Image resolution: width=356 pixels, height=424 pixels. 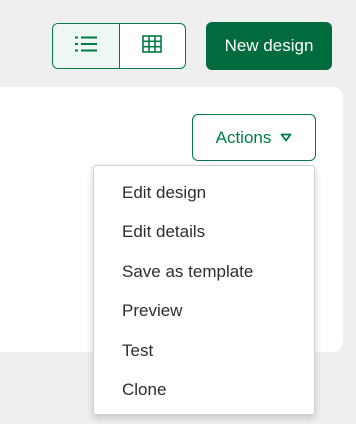 What do you see at coordinates (243, 137) in the screenshot?
I see `actions-label: Actions` at bounding box center [243, 137].